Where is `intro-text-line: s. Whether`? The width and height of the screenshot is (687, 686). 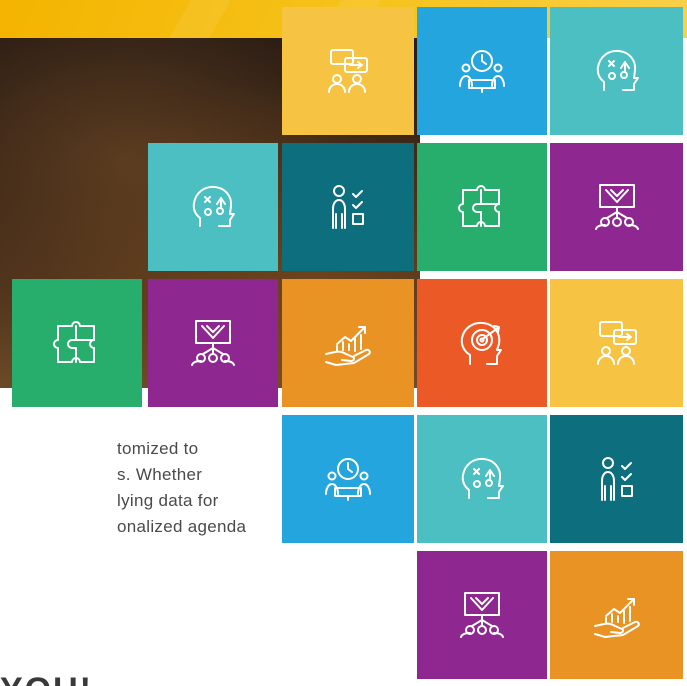 intro-text-line: s. Whether is located at coordinates (160, 474).